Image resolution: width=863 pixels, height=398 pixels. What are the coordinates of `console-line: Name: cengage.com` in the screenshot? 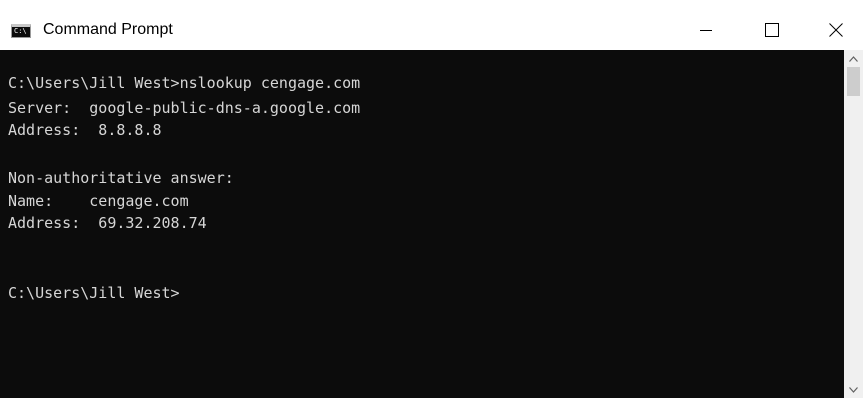 It's located at (98, 201).